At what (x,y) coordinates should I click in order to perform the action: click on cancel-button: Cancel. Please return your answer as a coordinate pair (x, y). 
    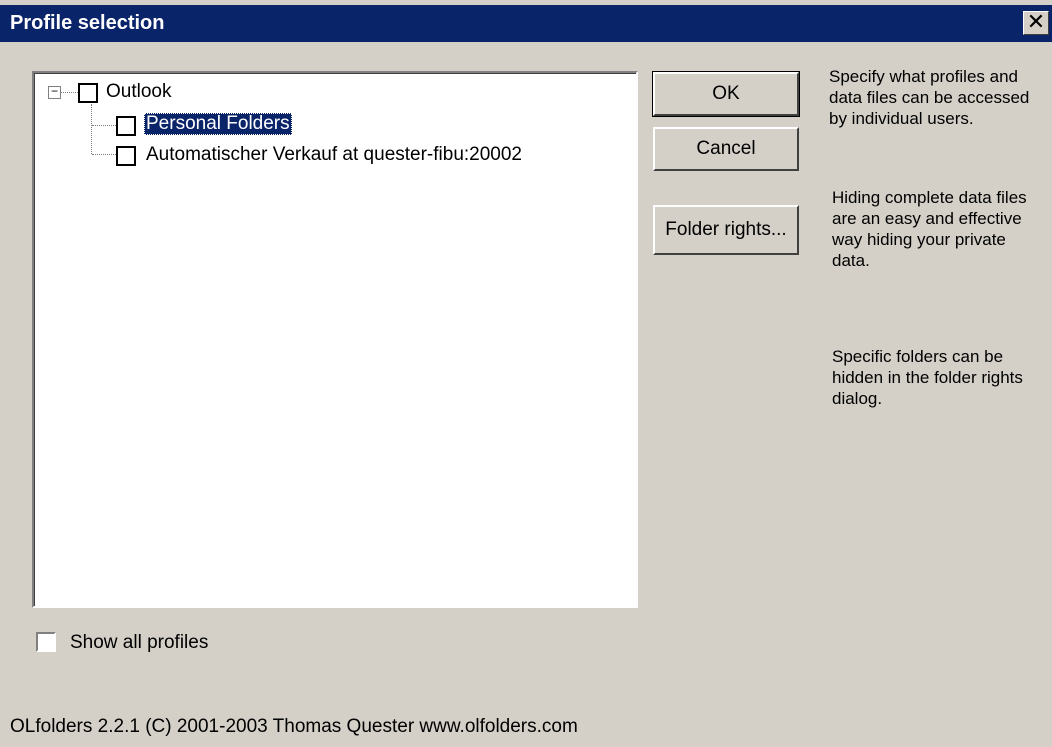
    Looking at the image, I should click on (726, 149).